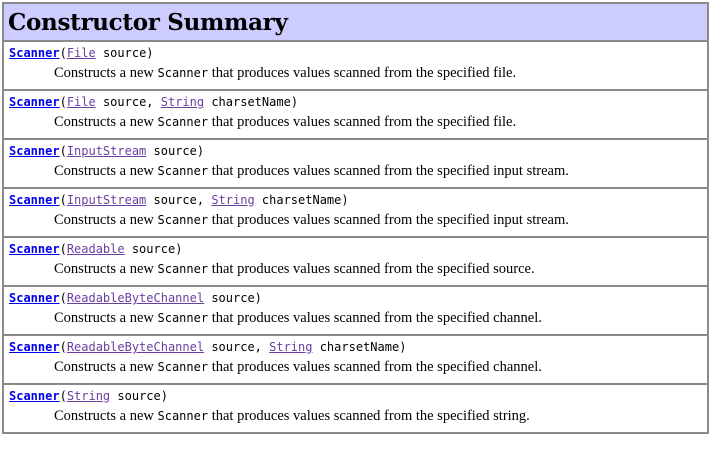 The width and height of the screenshot is (725, 451). I want to click on param-type-link: Readable, so click(96, 249).